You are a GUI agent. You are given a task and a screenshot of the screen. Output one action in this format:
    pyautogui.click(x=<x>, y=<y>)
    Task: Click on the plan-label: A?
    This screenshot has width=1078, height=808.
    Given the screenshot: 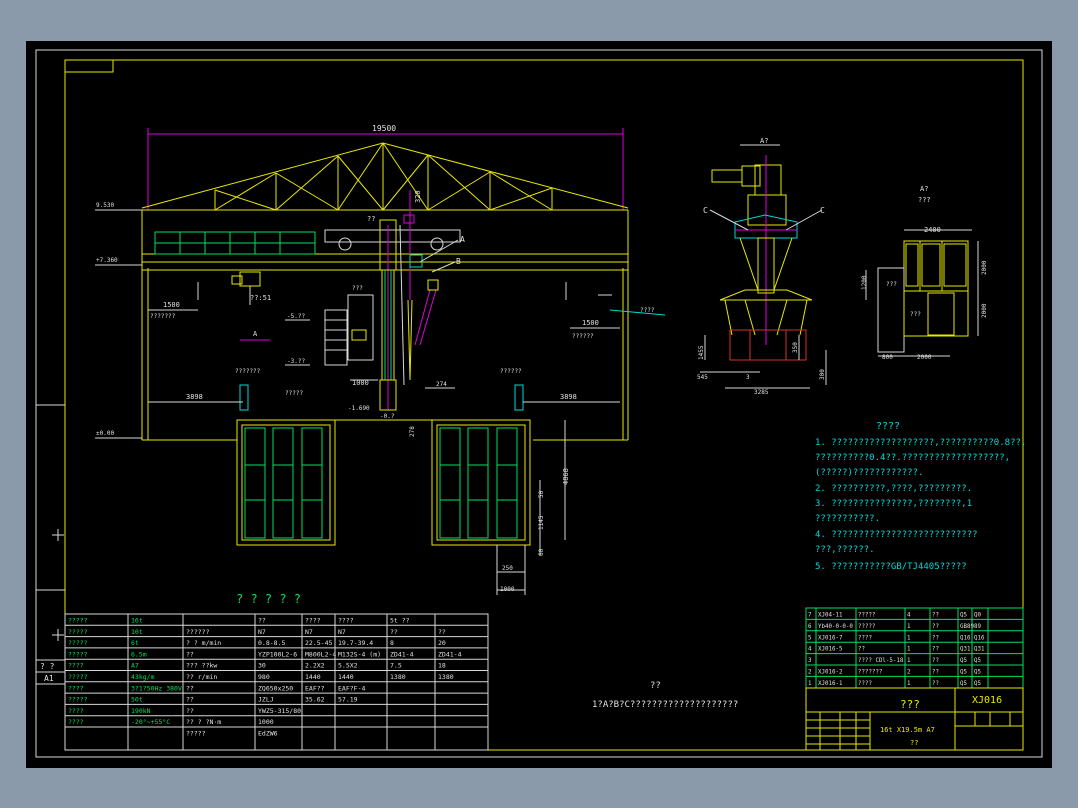 What is the action you would take?
    pyautogui.click(x=924, y=189)
    